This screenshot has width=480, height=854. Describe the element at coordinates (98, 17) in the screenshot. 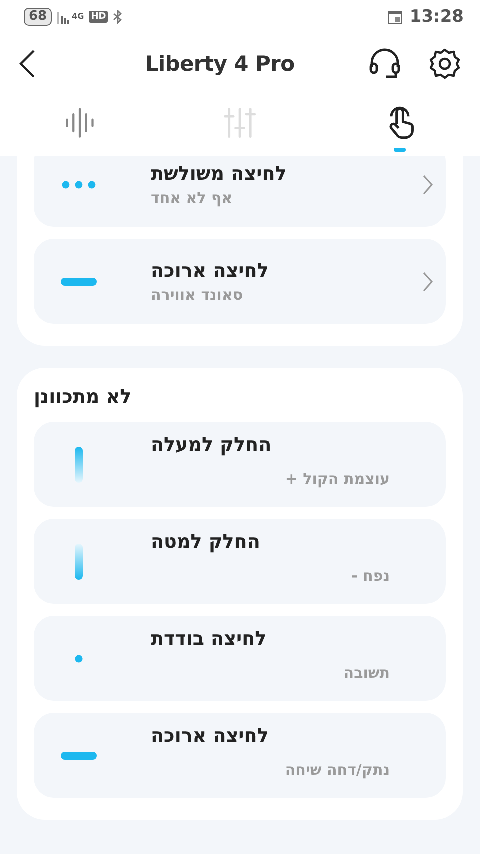

I see `hd-label: HD` at that location.